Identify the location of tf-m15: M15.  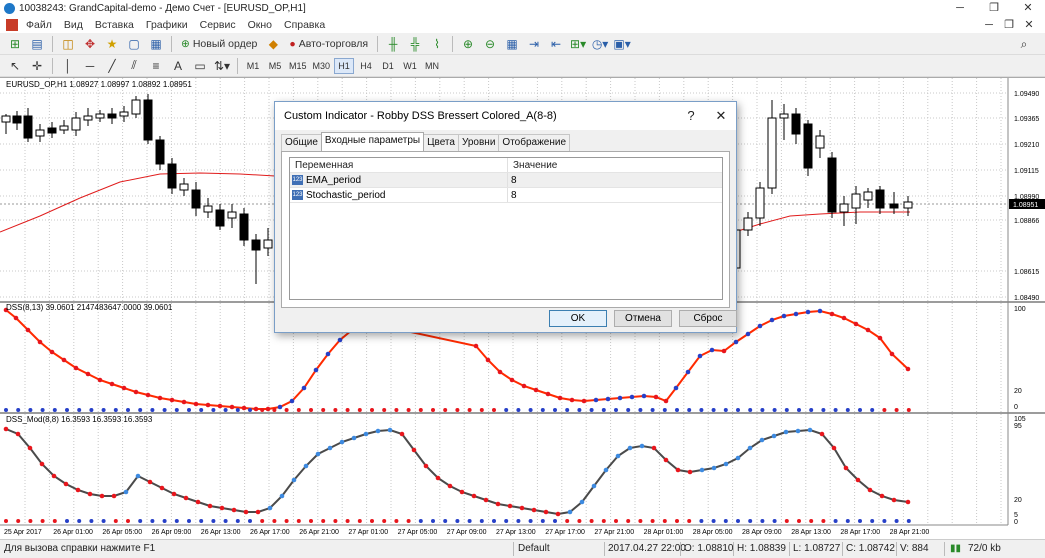
(298, 66).